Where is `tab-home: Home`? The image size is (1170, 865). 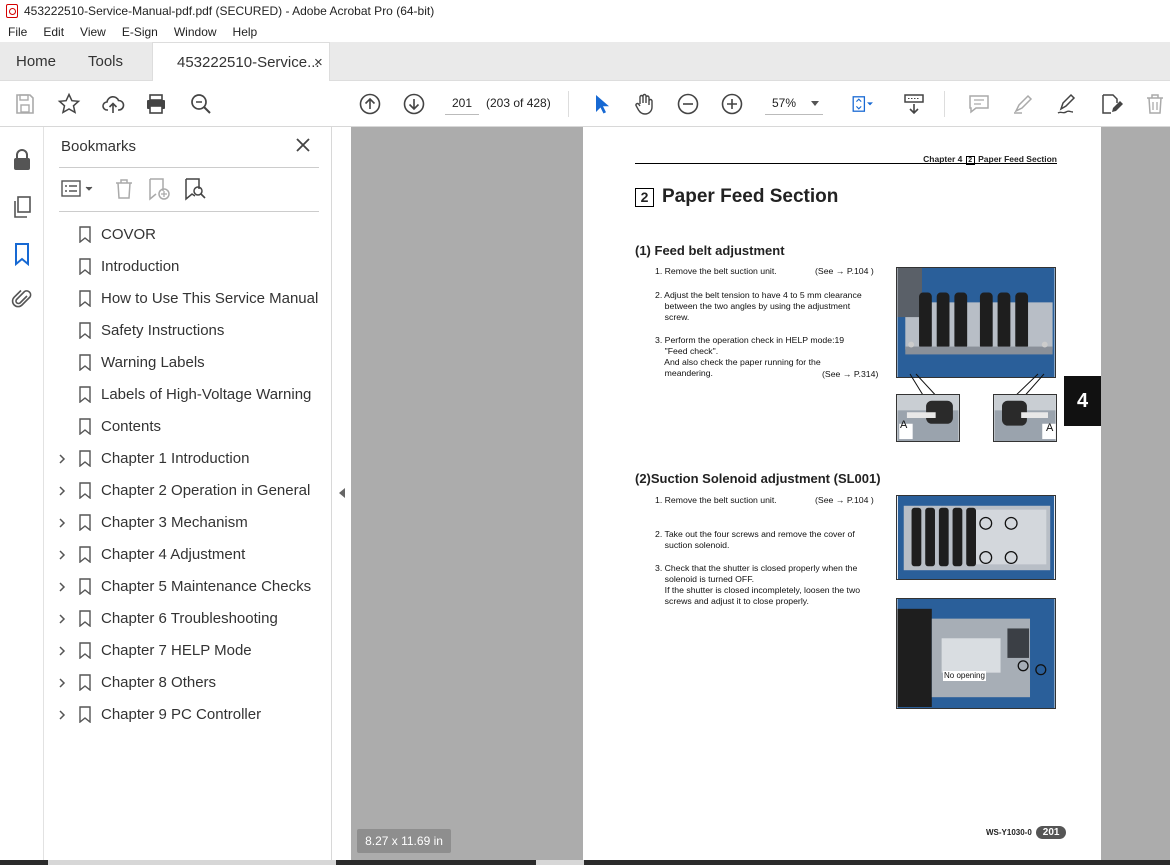 tab-home: Home is located at coordinates (36, 61).